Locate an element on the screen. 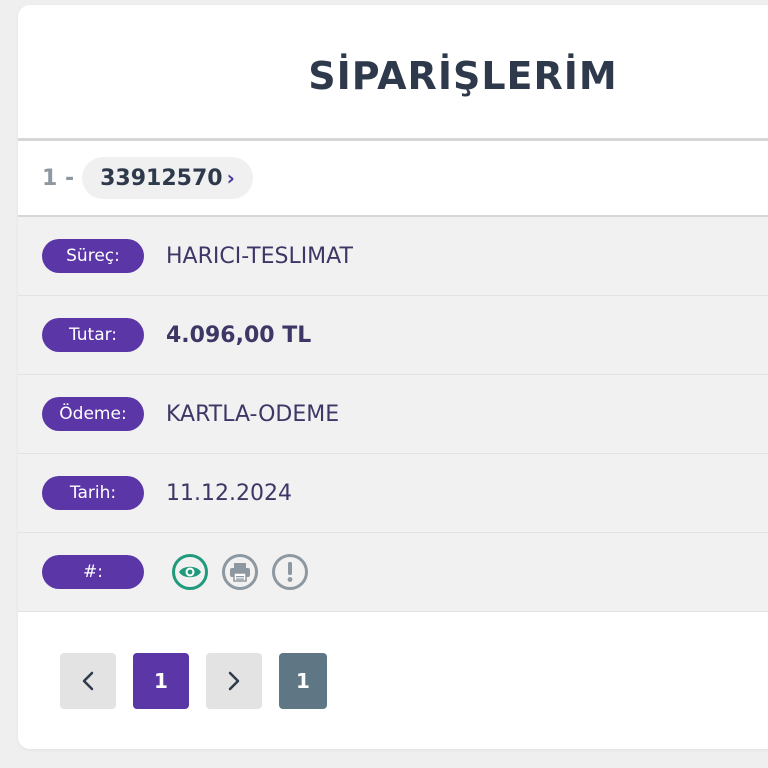 The width and height of the screenshot is (768, 768). chevron-right-icon is located at coordinates (234, 681).